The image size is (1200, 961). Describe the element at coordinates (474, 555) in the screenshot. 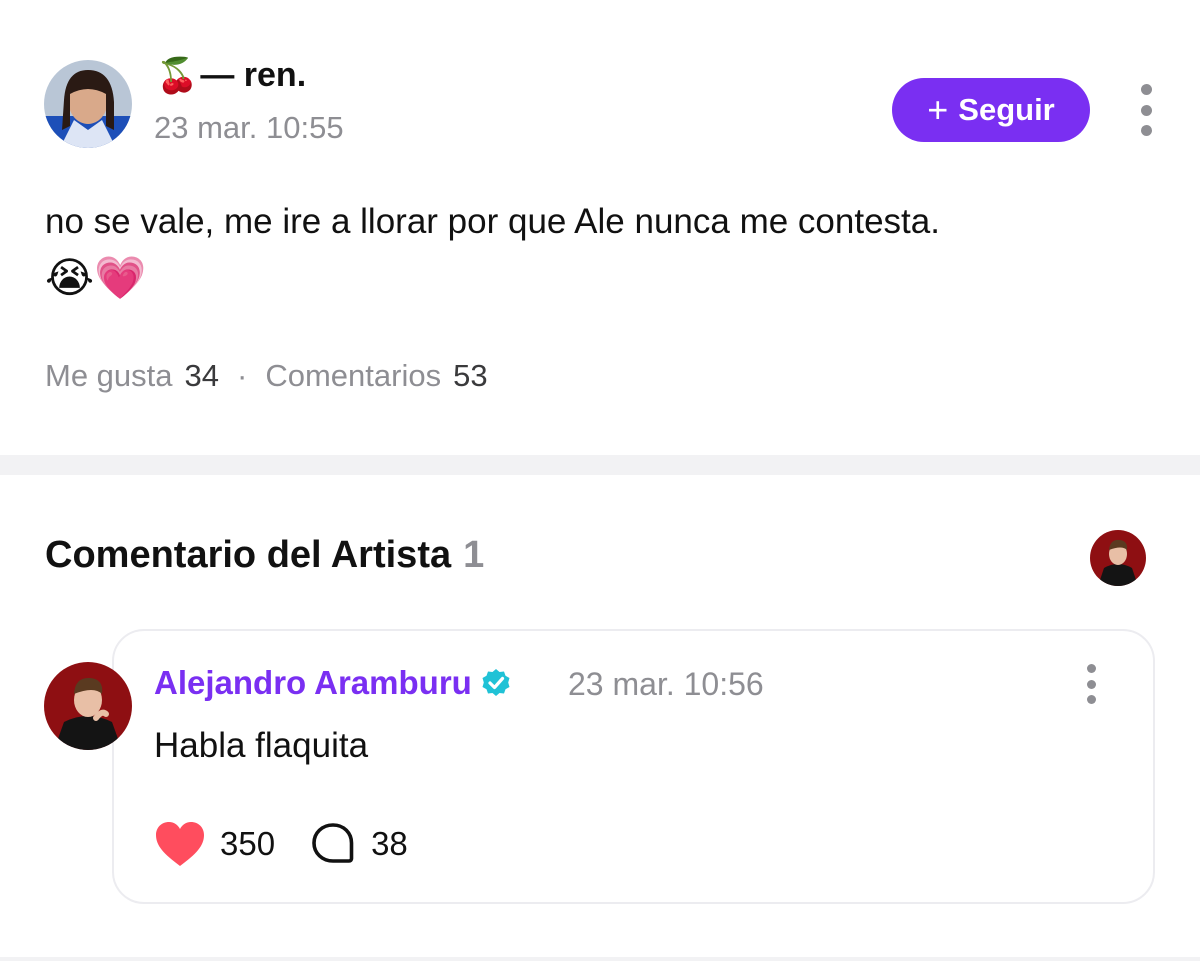

I see `artist-comment-count: 1` at that location.